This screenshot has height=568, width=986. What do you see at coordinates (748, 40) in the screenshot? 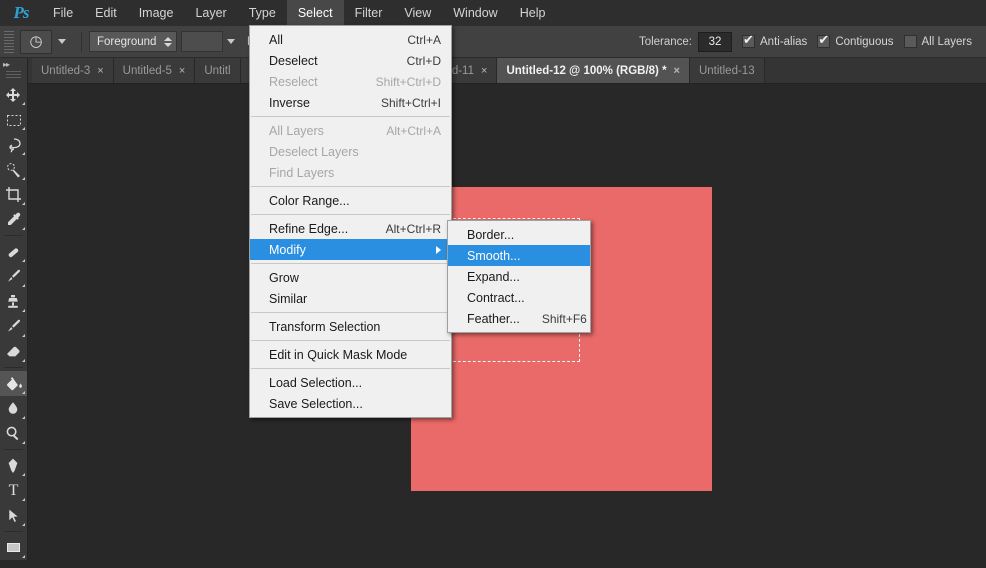
I see `anti-alias-checkbox` at bounding box center [748, 40].